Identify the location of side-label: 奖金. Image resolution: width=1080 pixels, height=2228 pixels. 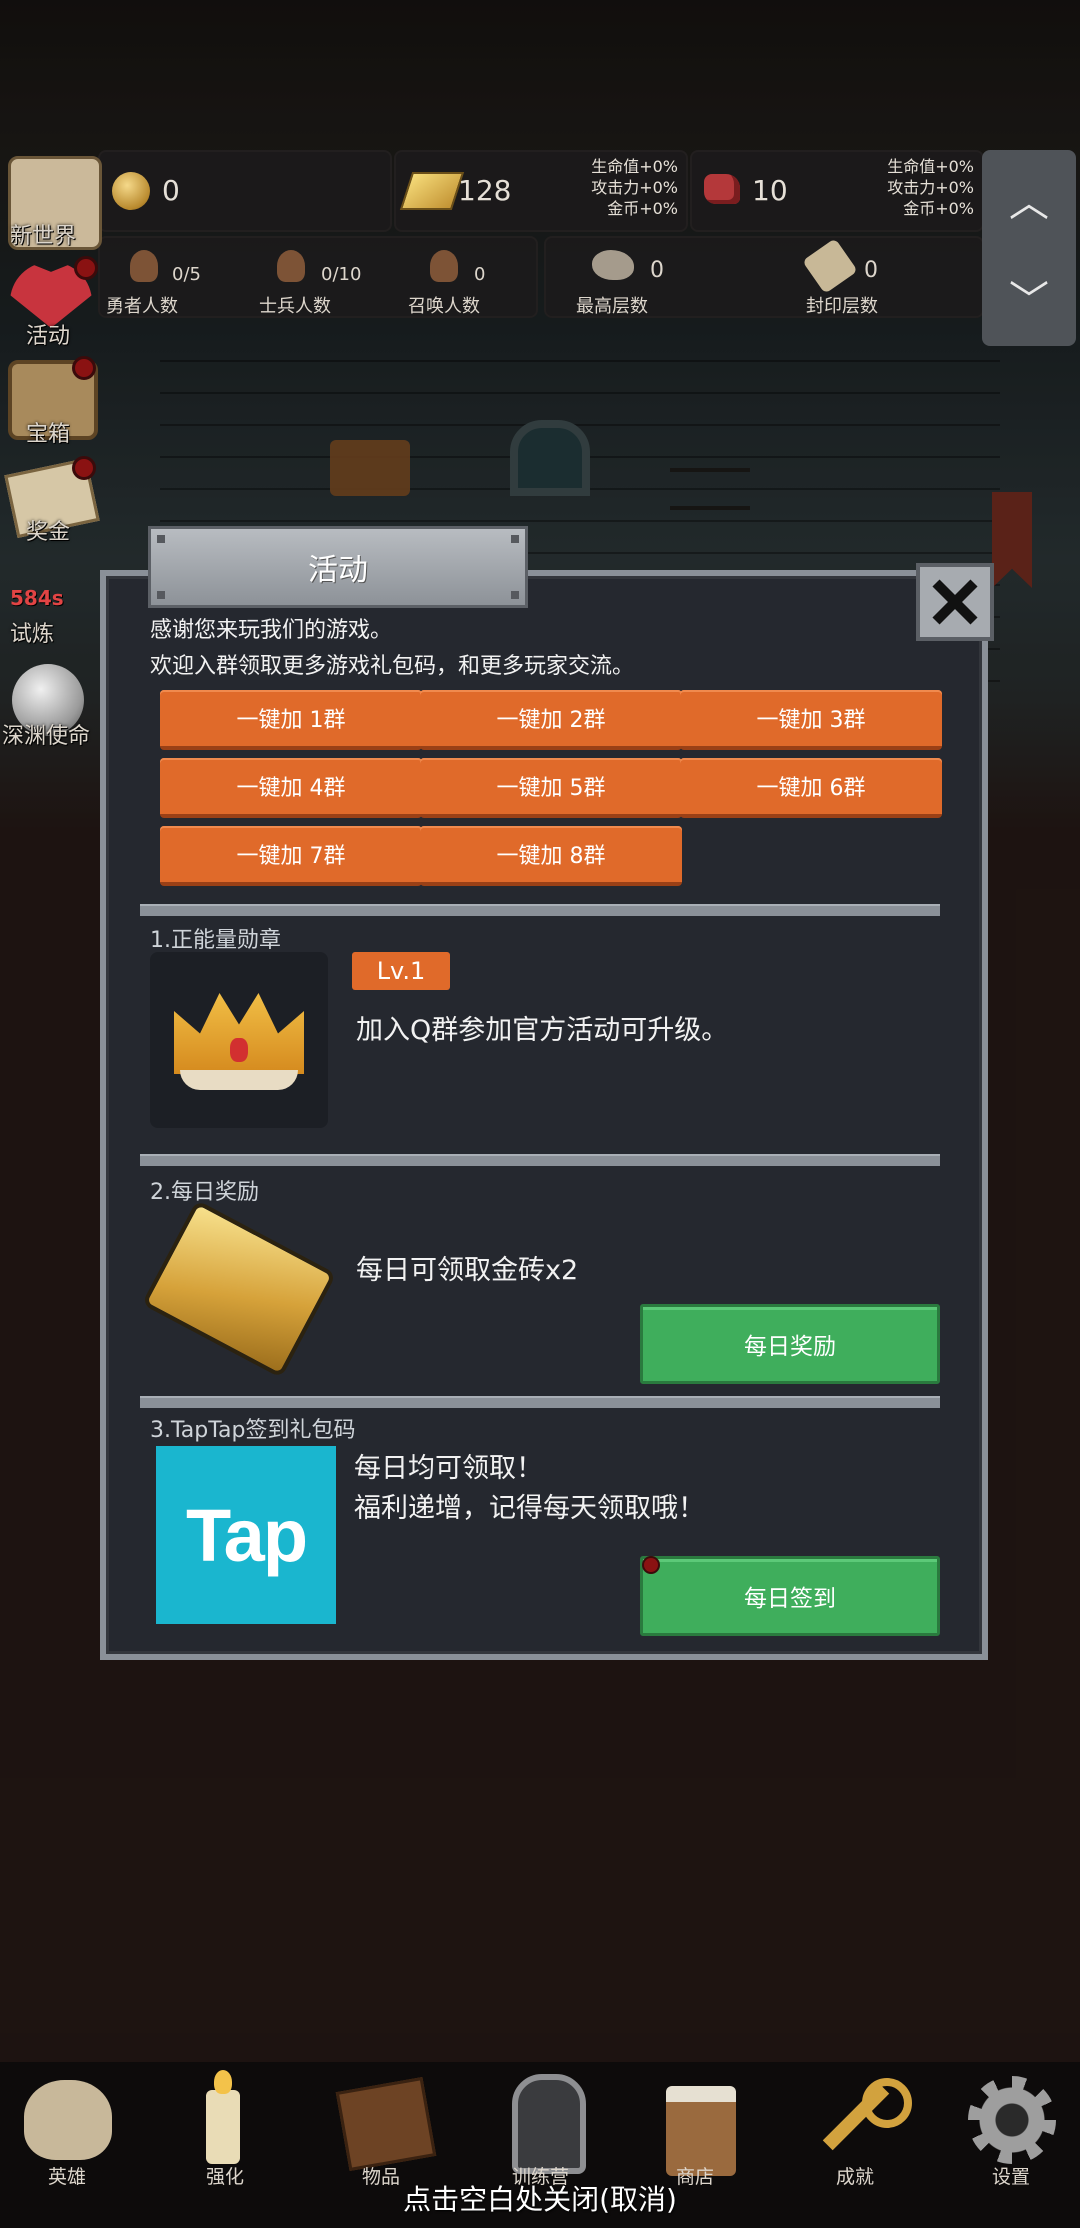
(48, 532).